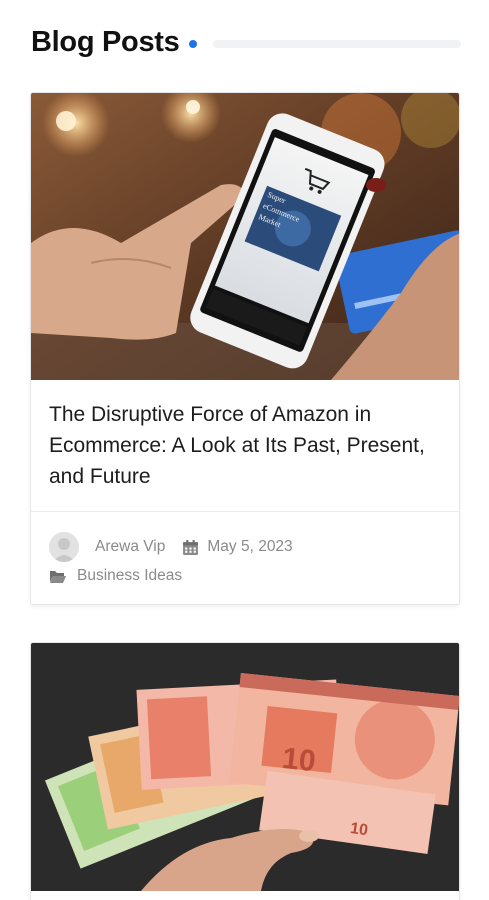 The height and width of the screenshot is (900, 489). Describe the element at coordinates (129, 576) in the screenshot. I see `category-link: Business Ideas` at that location.